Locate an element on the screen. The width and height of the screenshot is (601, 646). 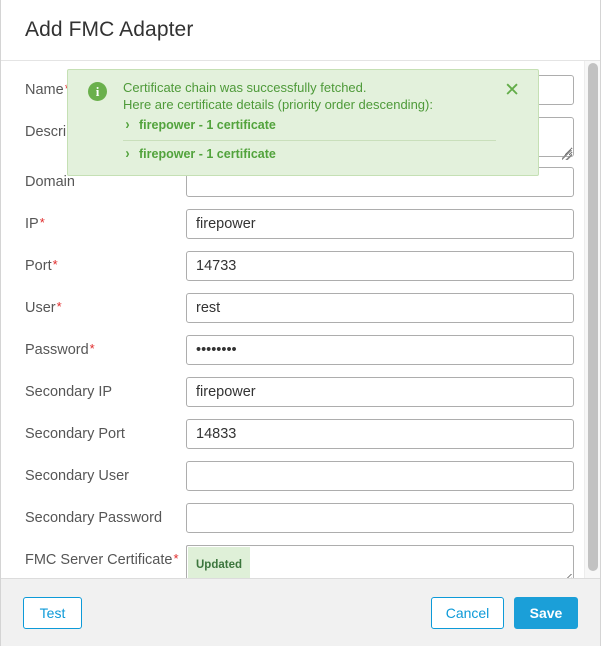
secondary-password-input is located at coordinates (380, 518).